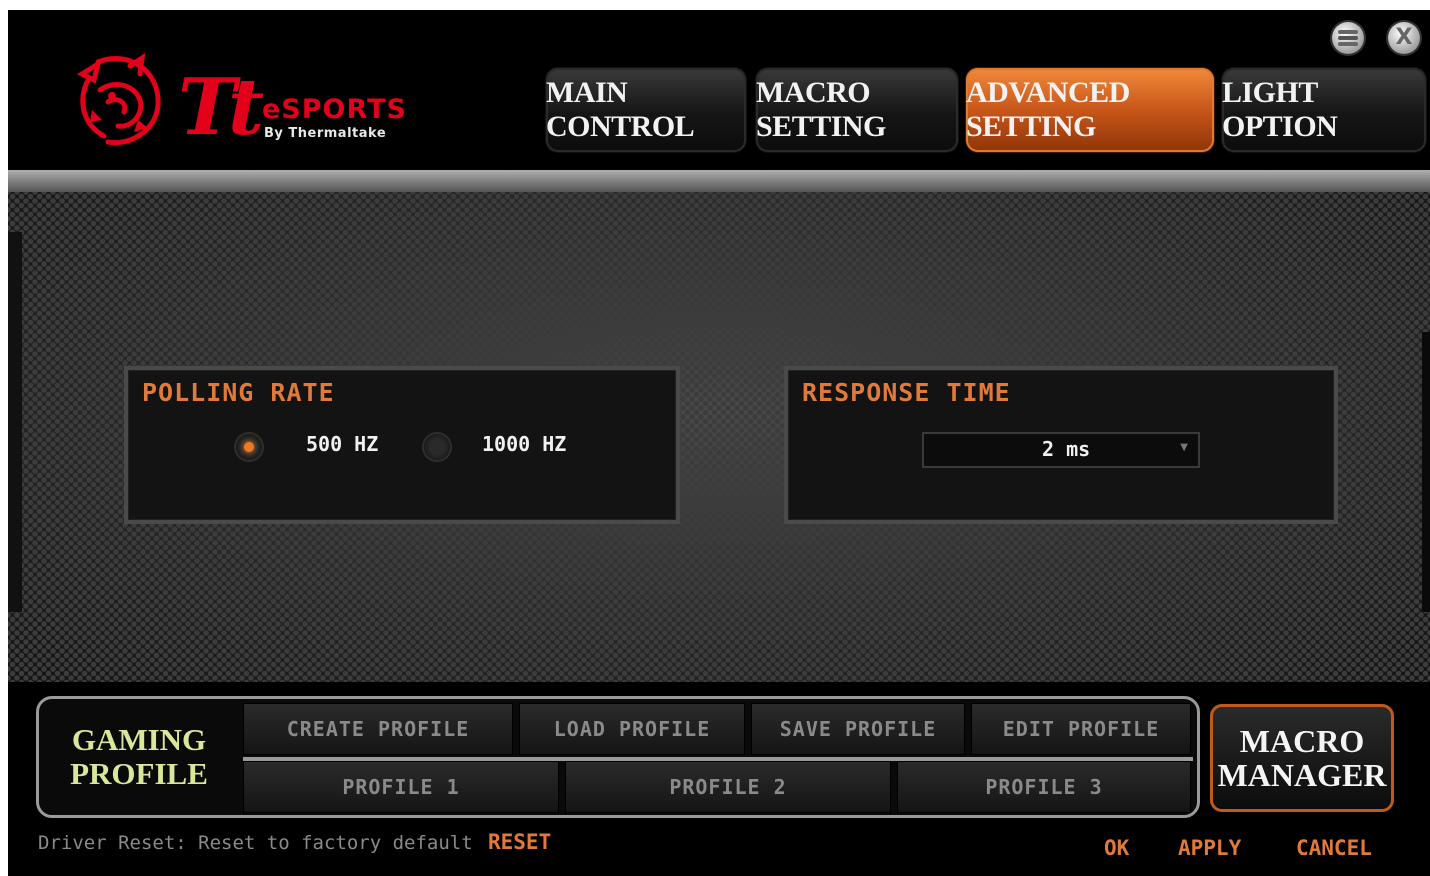  Describe the element at coordinates (1116, 848) in the screenshot. I see `ok-button: OK` at that location.